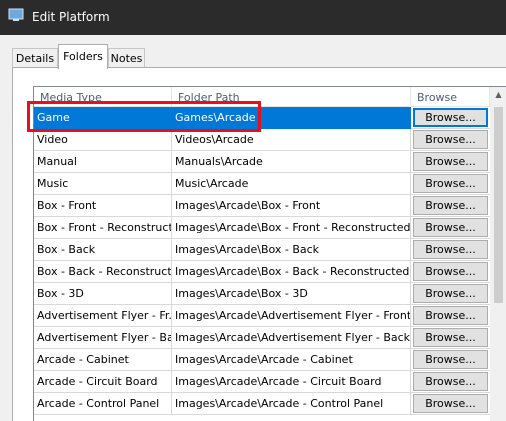 This screenshot has height=421, width=506. I want to click on folder-path-cell: Images\Arcade\Box - Front, so click(291, 206).